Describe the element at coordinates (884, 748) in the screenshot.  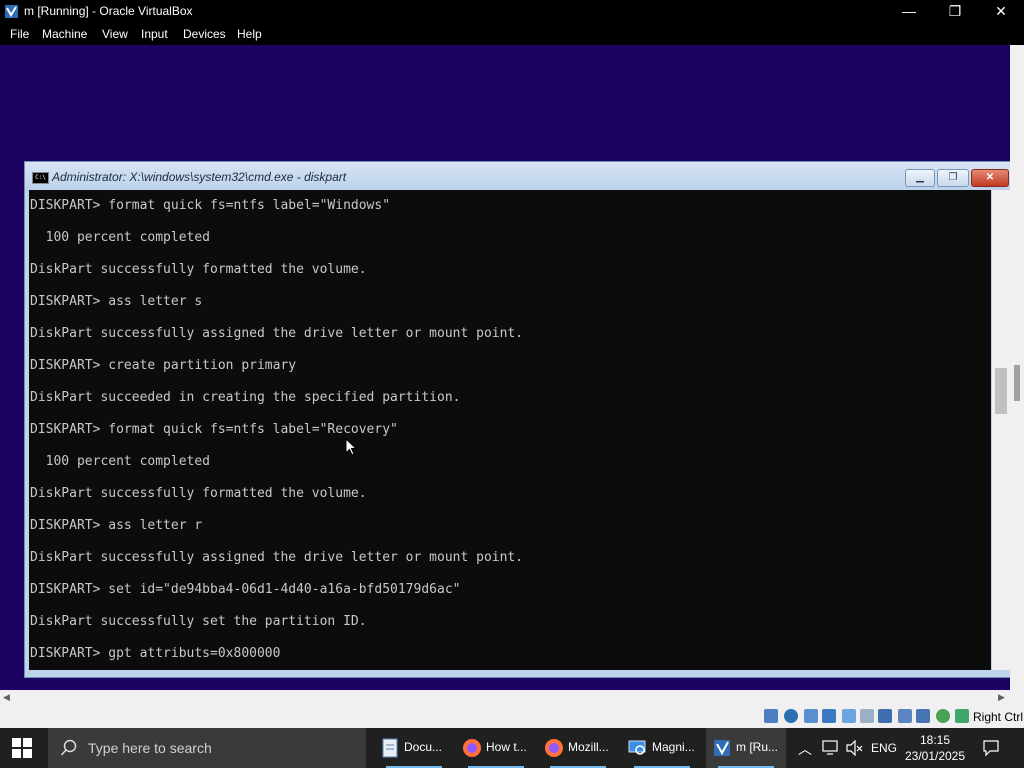
I see `language-indicator: ENG` at that location.